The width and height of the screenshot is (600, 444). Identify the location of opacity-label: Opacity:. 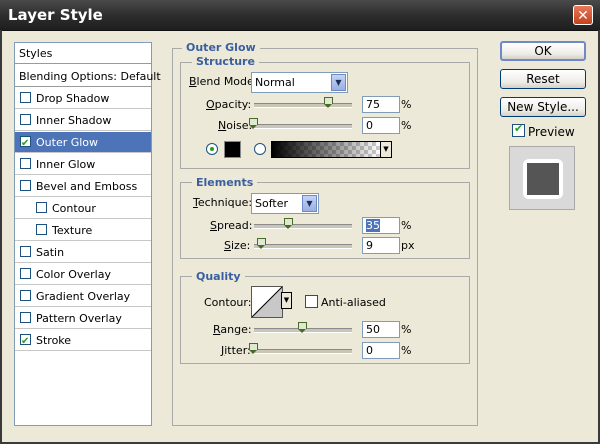
(229, 104).